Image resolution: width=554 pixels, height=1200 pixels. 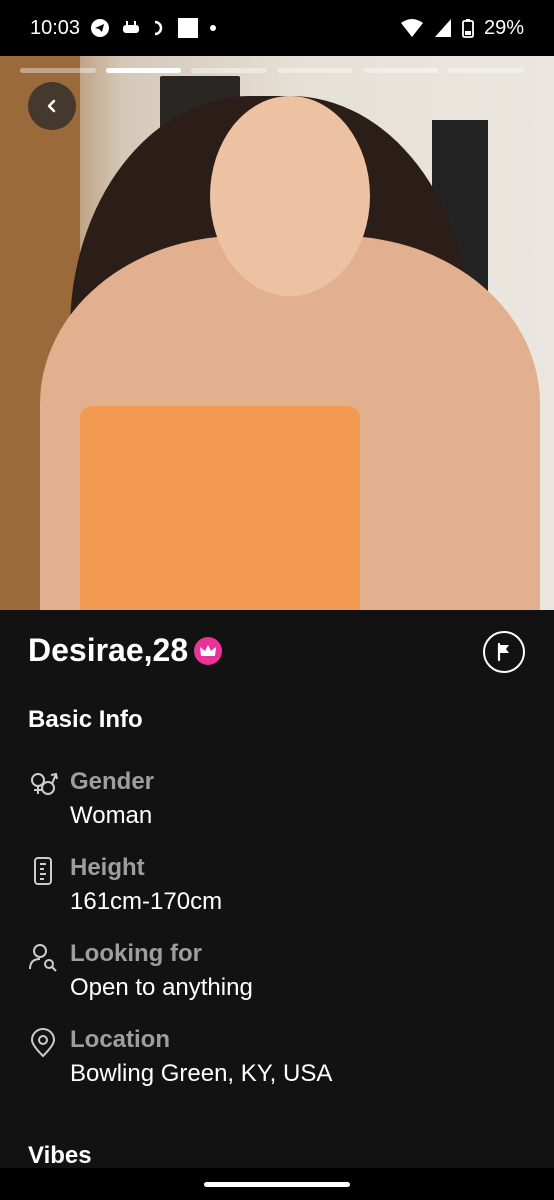 I want to click on system-nav-bar, so click(x=277, y=1184).